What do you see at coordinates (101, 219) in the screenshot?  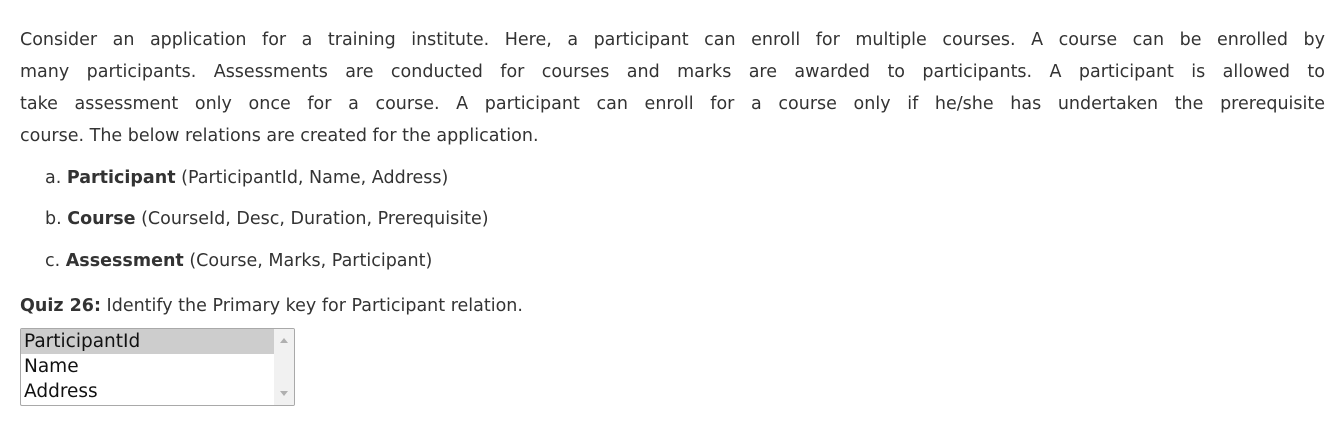 I see `relation-name: Course` at bounding box center [101, 219].